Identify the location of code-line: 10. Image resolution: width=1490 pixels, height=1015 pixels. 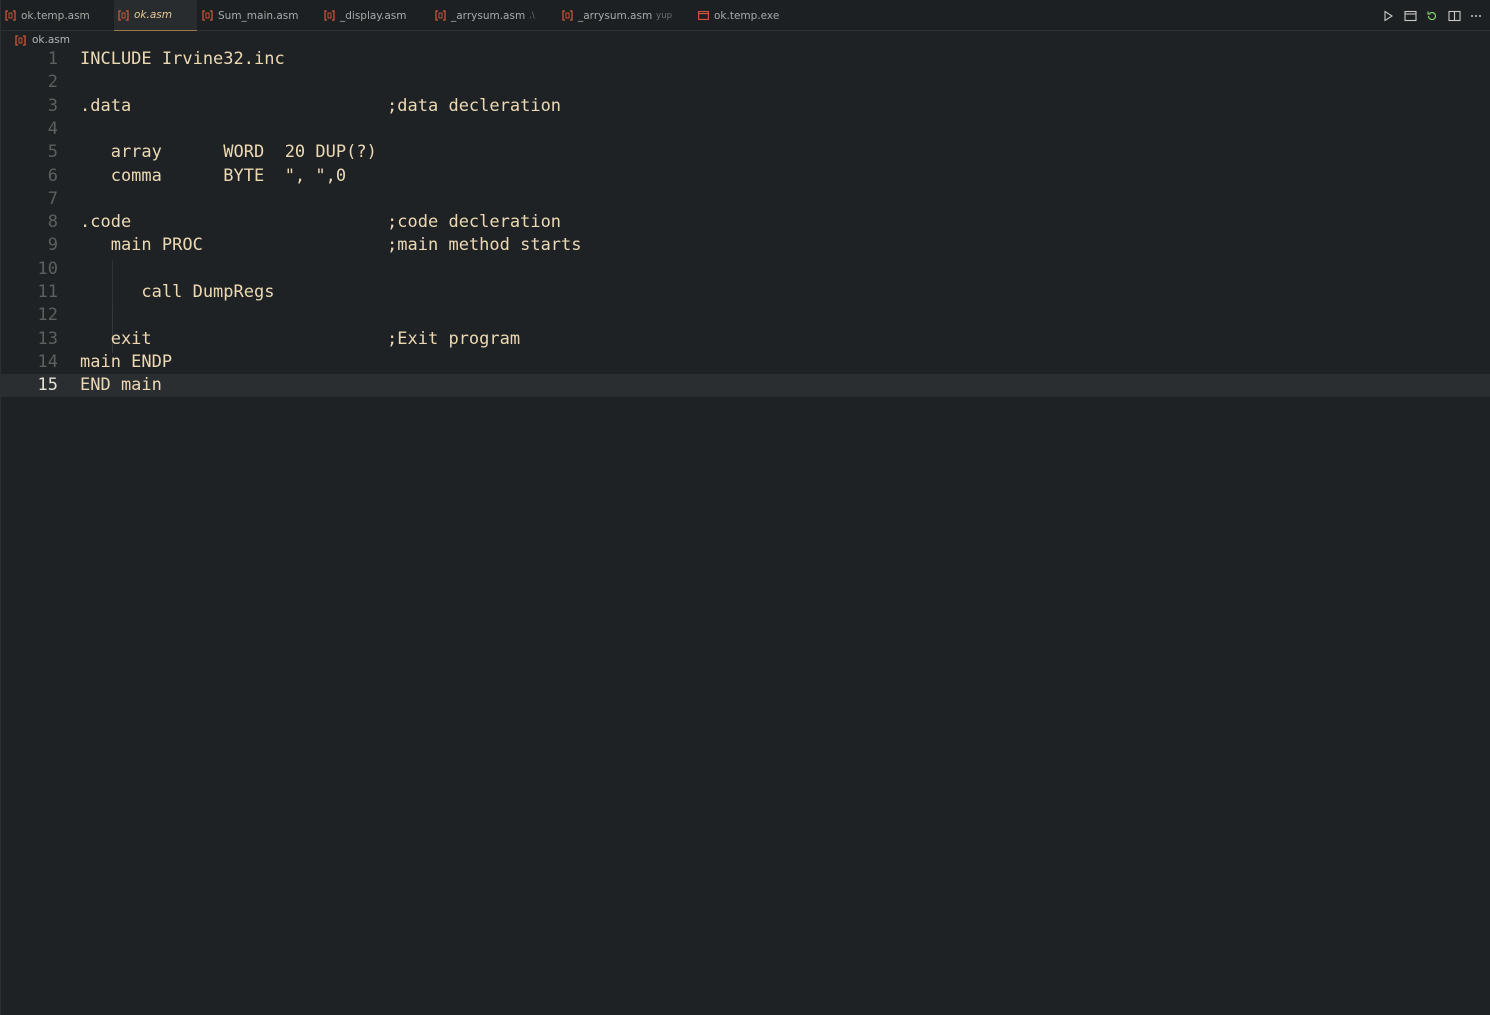
(745, 269).